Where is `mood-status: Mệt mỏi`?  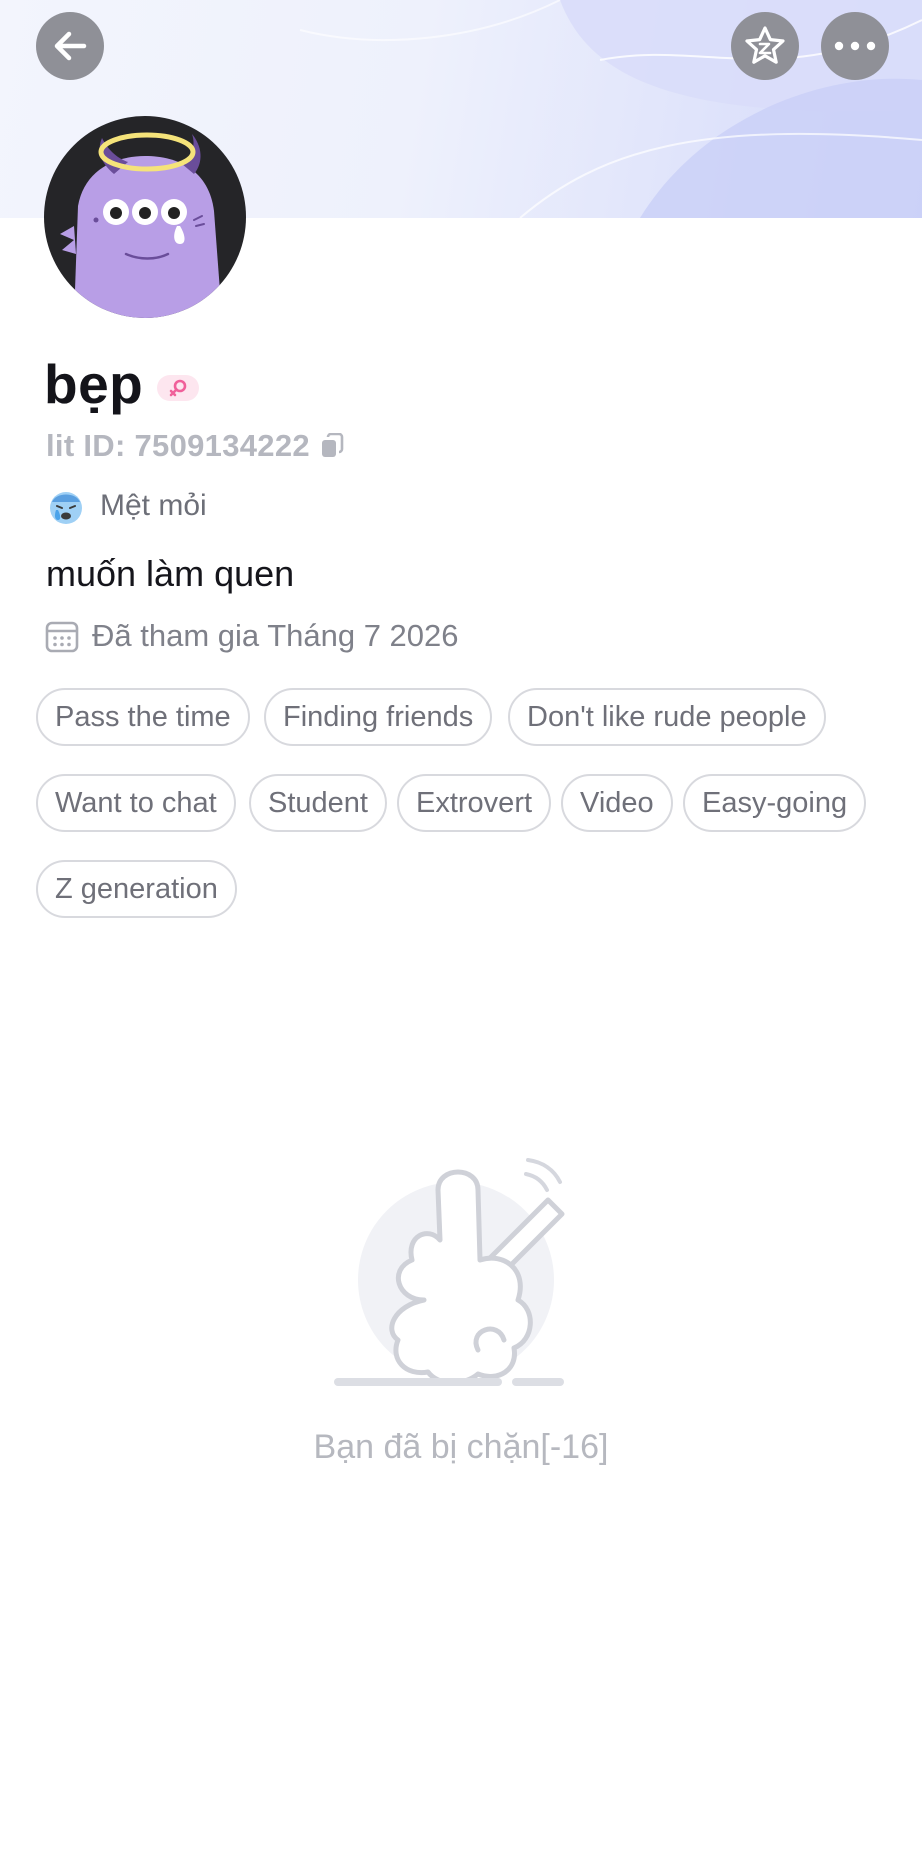
mood-status: Mệt mỏi is located at coordinates (126, 506).